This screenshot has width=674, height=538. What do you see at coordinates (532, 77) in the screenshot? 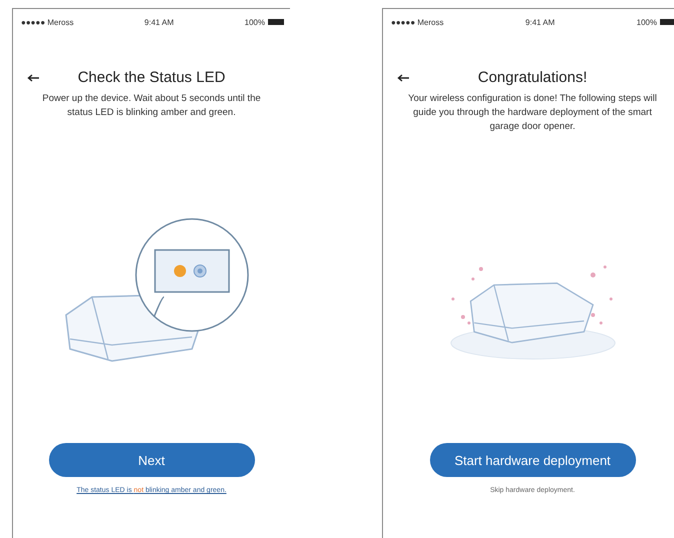
I see `screen-title: Congratulations!` at bounding box center [532, 77].